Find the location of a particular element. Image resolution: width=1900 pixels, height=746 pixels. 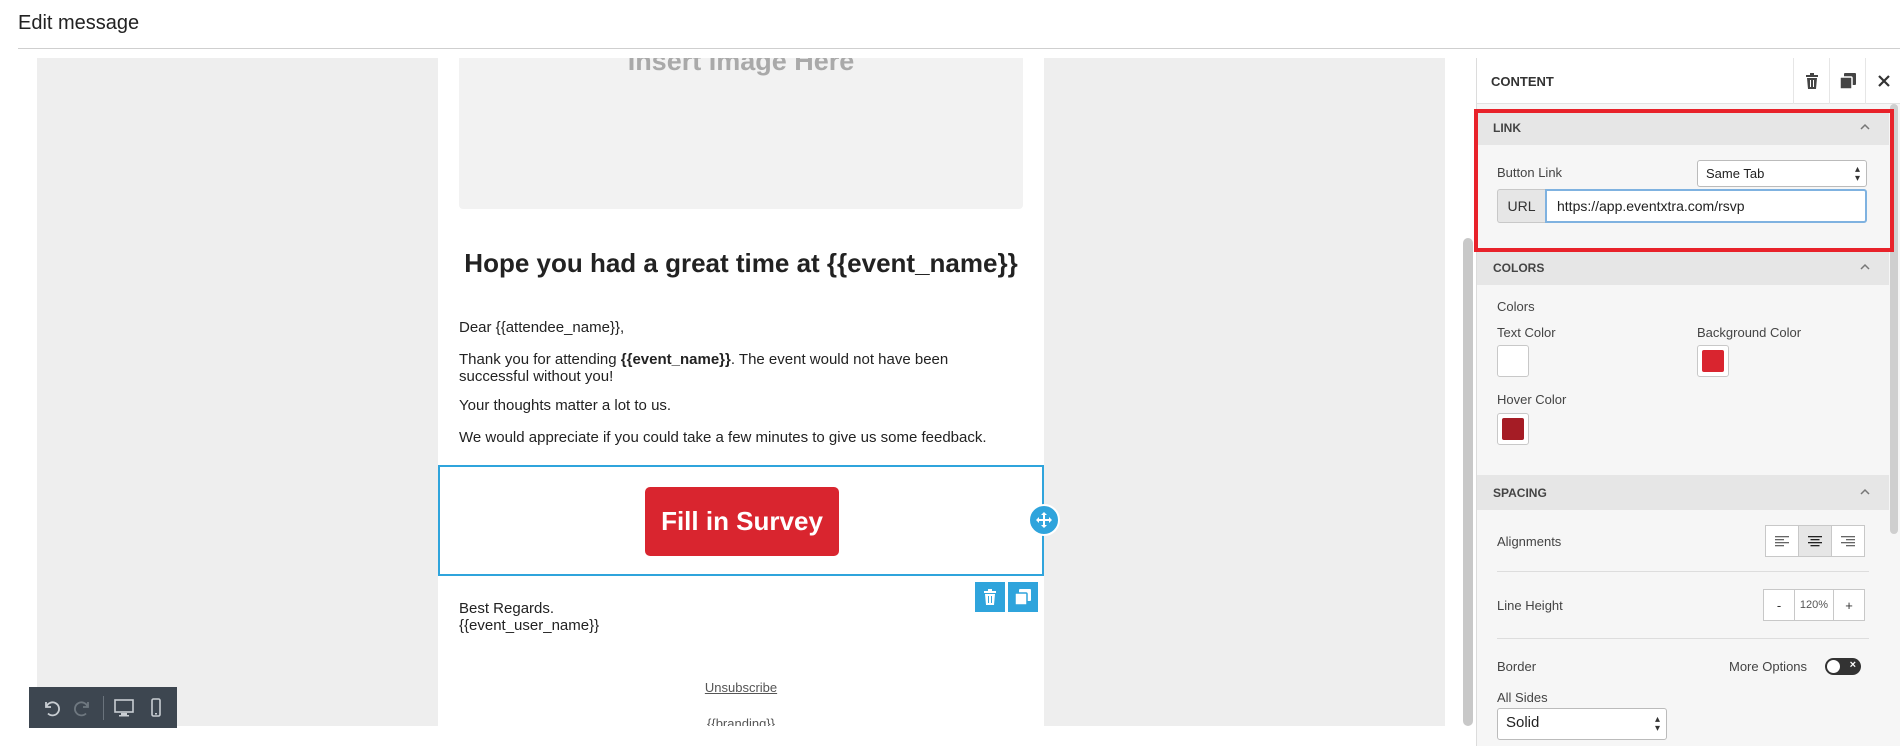

text-color-swatch is located at coordinates (1513, 361).